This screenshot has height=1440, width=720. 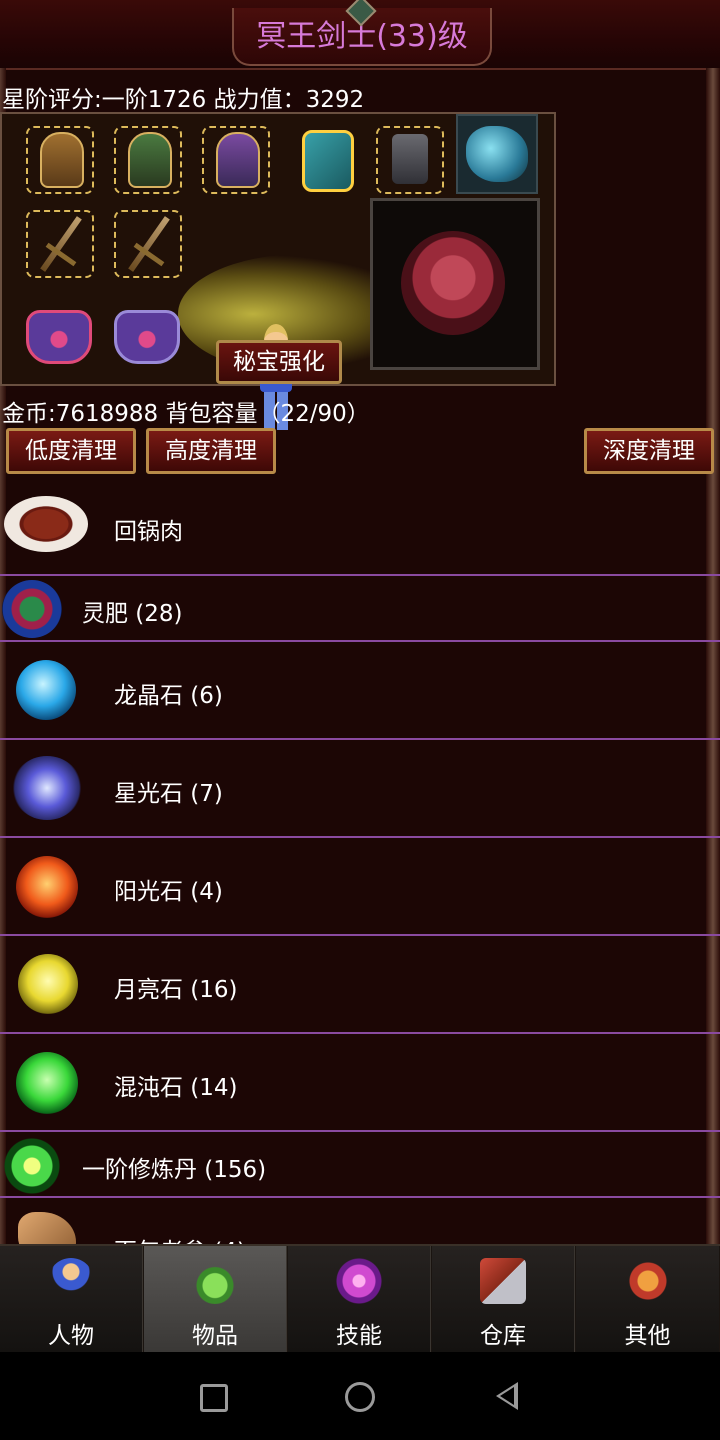 I want to click on other-icon, so click(x=647, y=1281).